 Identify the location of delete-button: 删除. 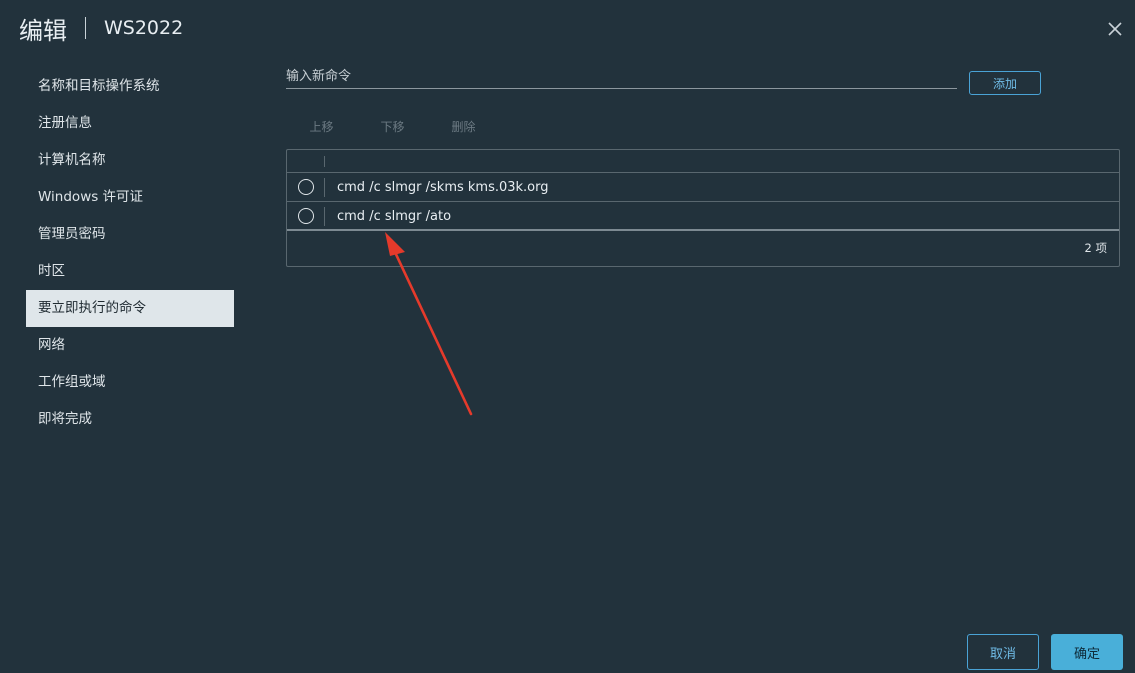
(463, 126).